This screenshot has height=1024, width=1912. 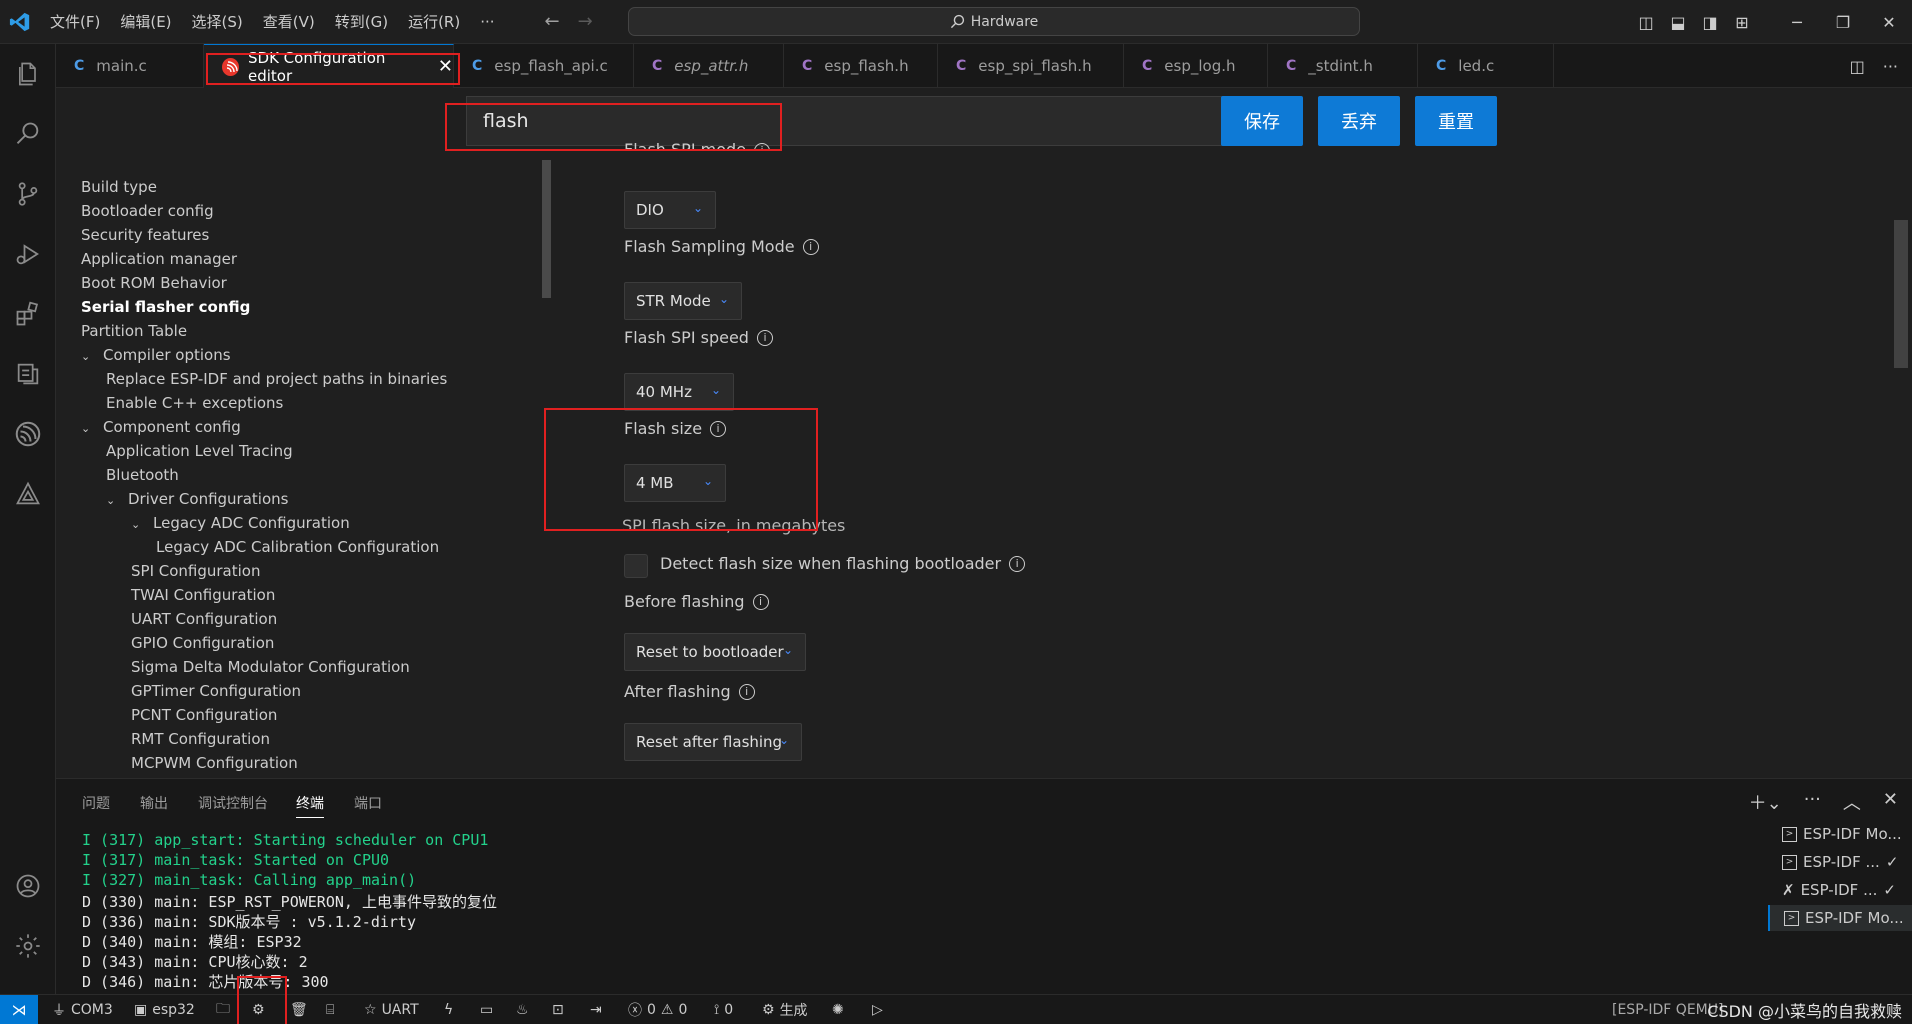 I want to click on toggle-secondary-sidebar-icon: ◨, so click(x=1710, y=22).